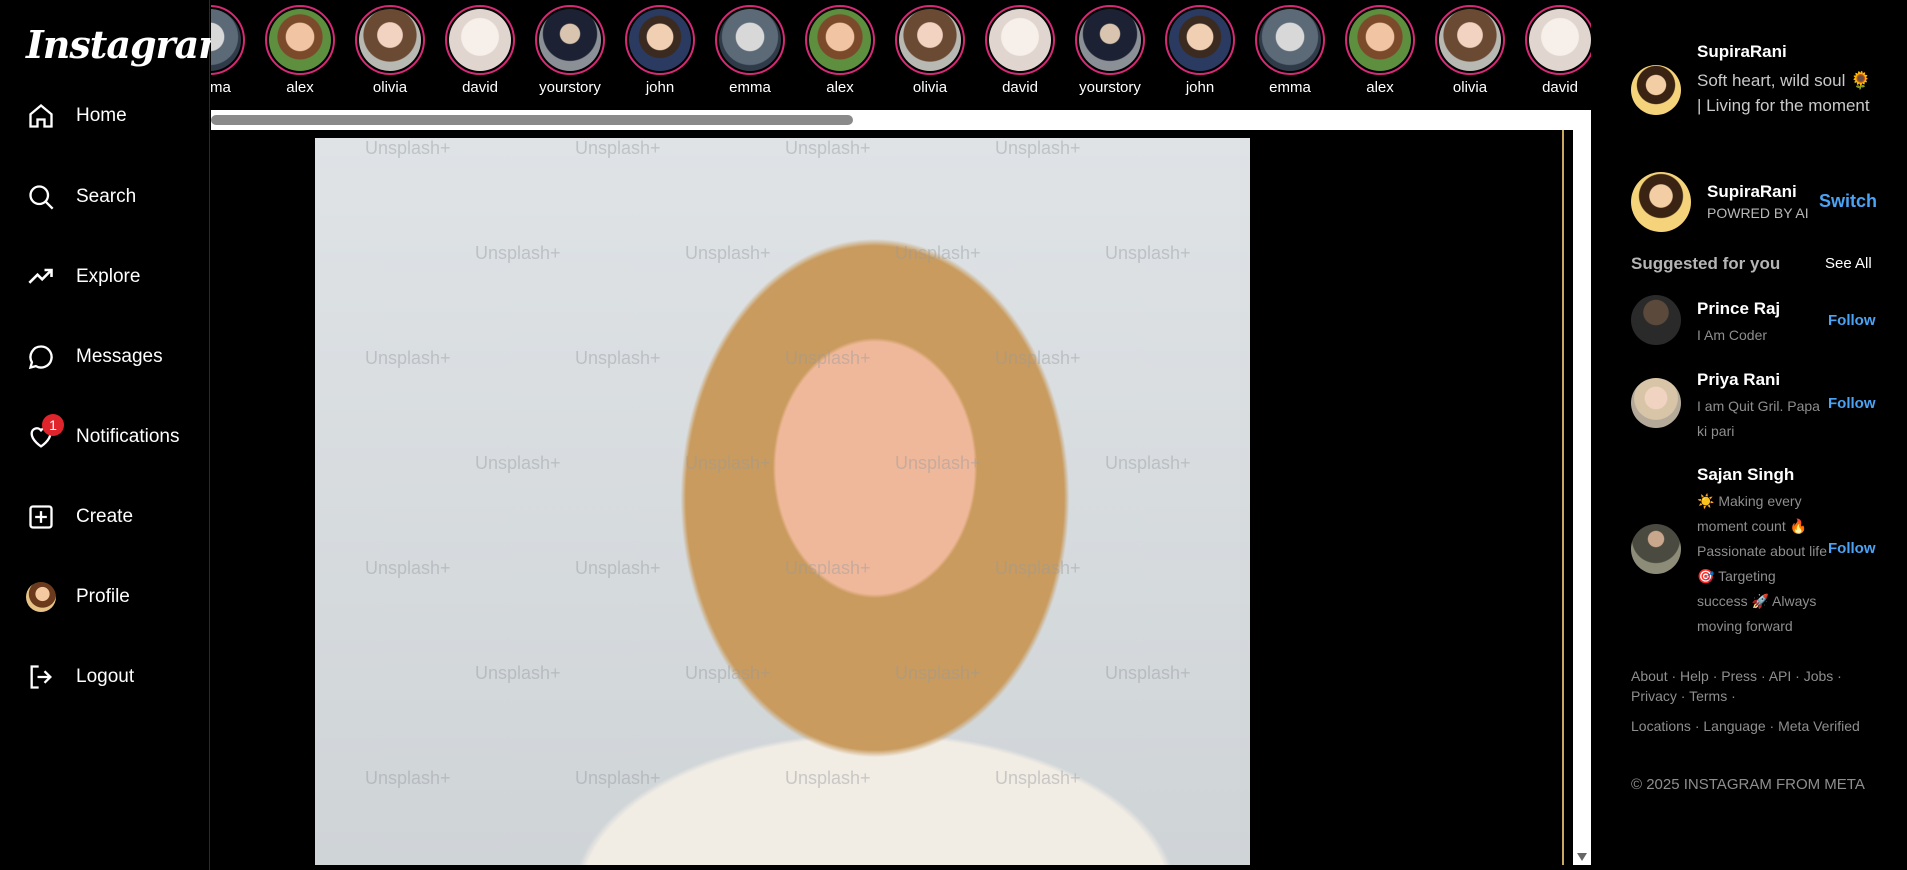  What do you see at coordinates (1746, 726) in the screenshot?
I see `footer-links-line: Locations · Language · Meta Verified` at bounding box center [1746, 726].